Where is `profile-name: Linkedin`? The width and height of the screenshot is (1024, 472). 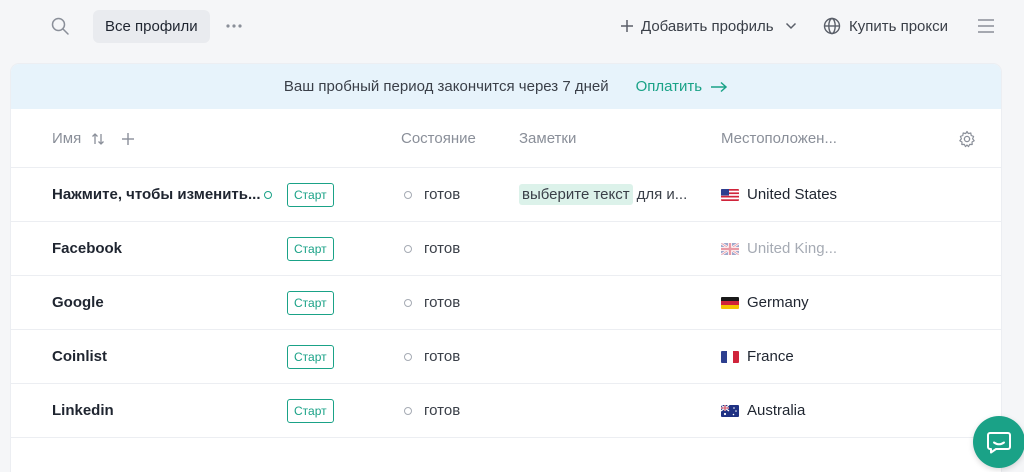
profile-name: Linkedin is located at coordinates (157, 410).